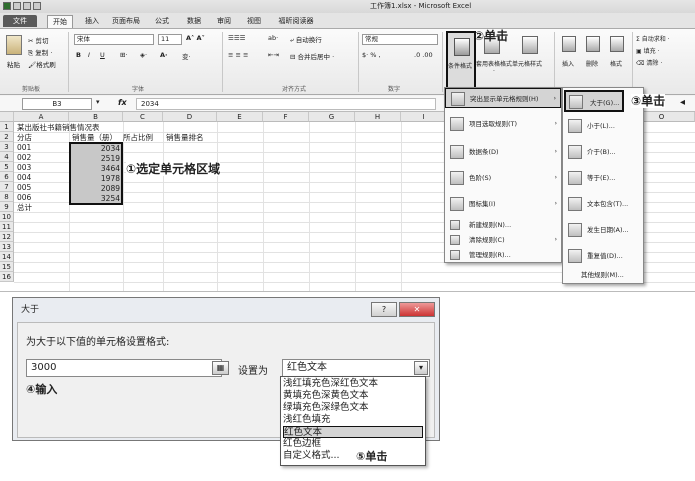 This screenshot has width=695, height=481. What do you see at coordinates (649, 62) in the screenshot?
I see `clear-button: ⌫ 清除 ·` at bounding box center [649, 62].